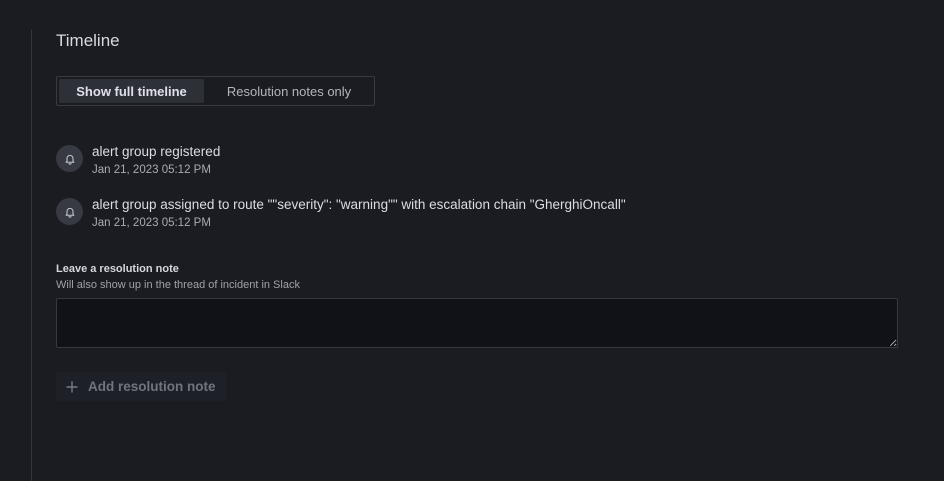  What do you see at coordinates (132, 91) in the screenshot?
I see `show-full-timeline-option: Show full timeline` at bounding box center [132, 91].